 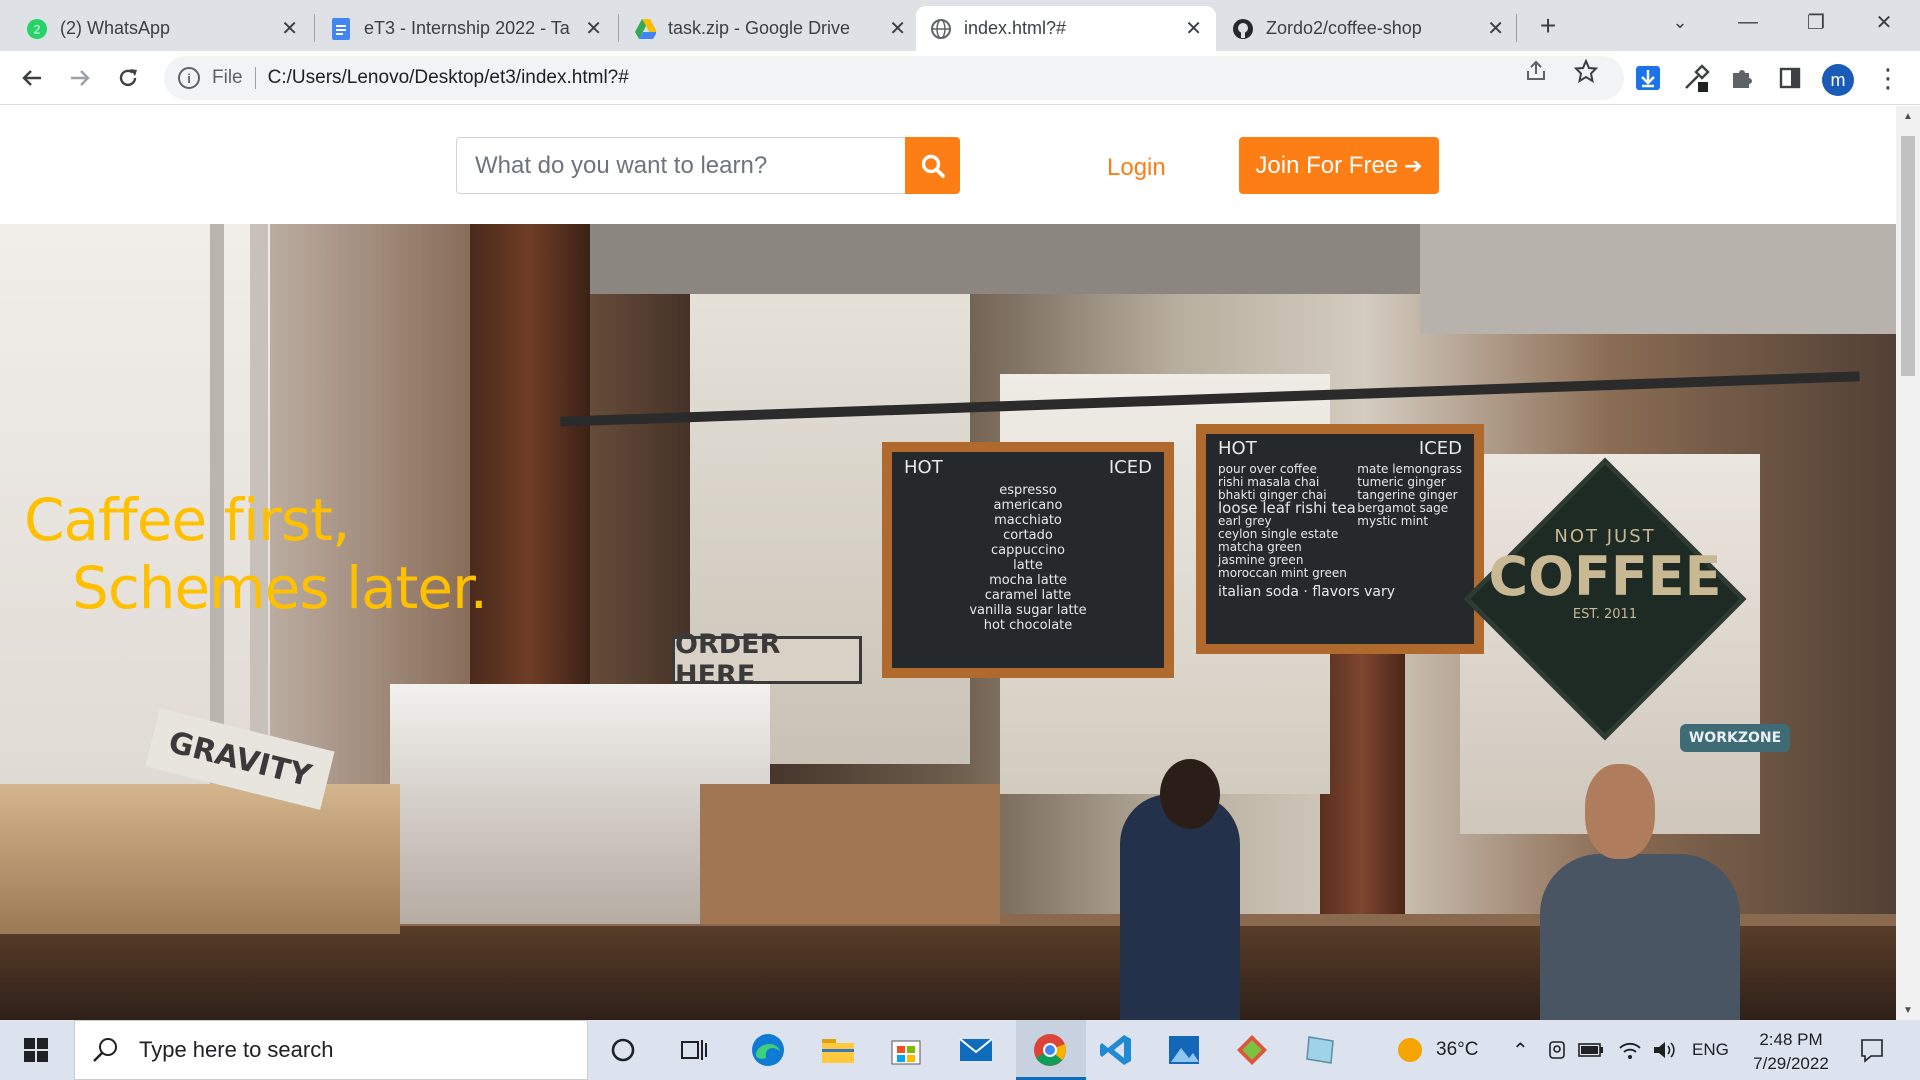 I want to click on tab-google-drive: task.zip - Google Drive ✕, so click(x=770, y=28).